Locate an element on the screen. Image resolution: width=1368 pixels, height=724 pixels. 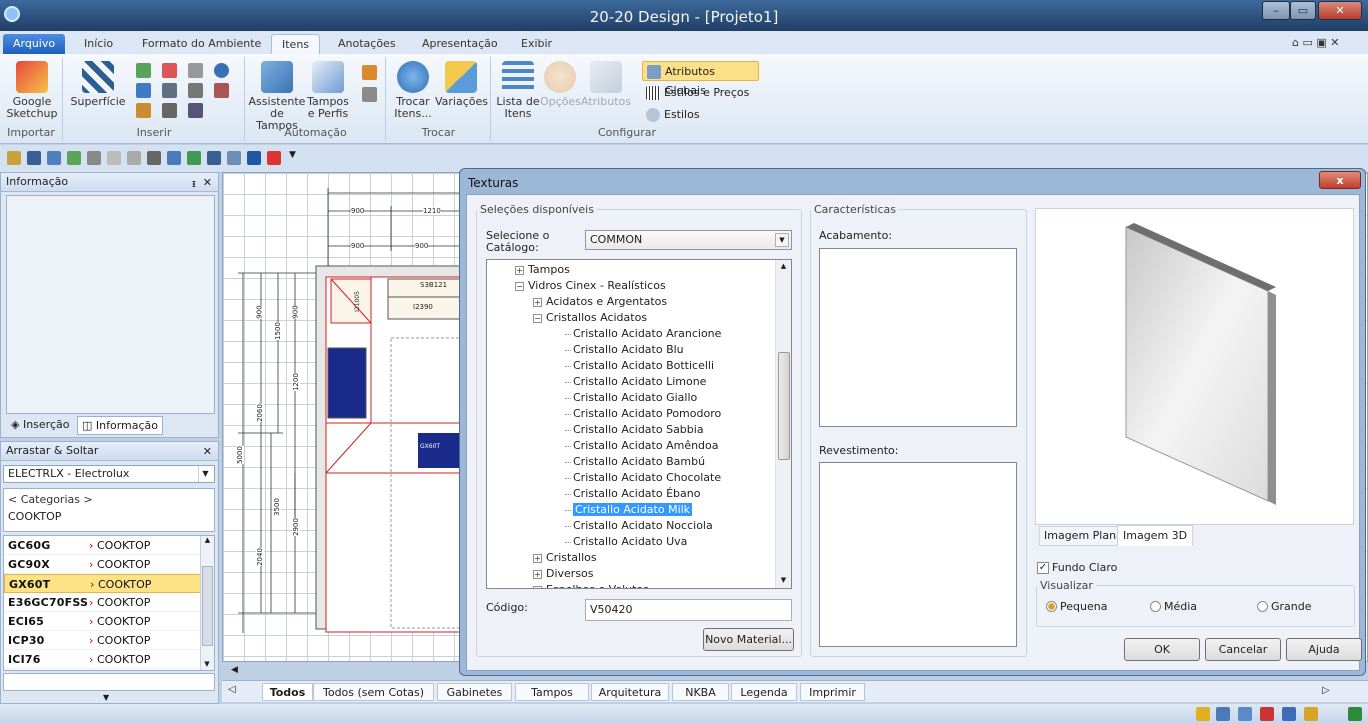
cube-icon is located at coordinates (254, 158).